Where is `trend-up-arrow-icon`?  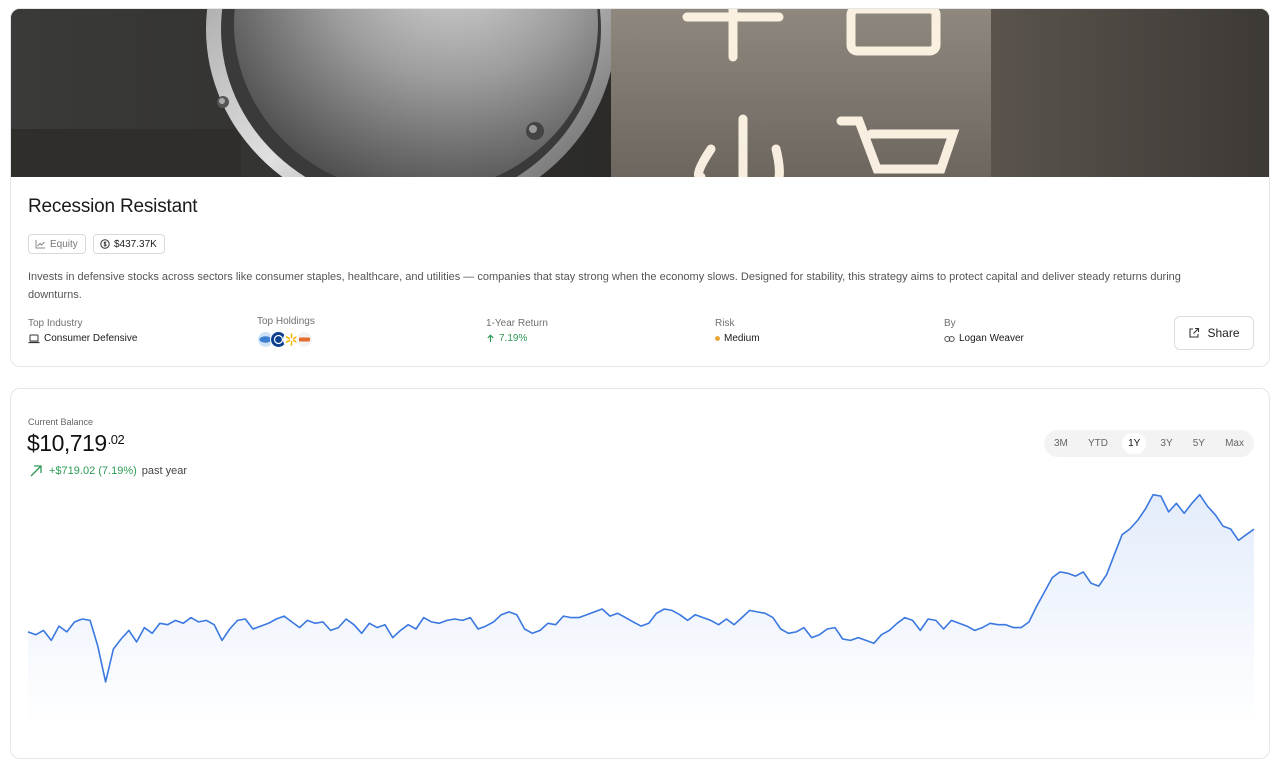
trend-up-arrow-icon is located at coordinates (36, 471).